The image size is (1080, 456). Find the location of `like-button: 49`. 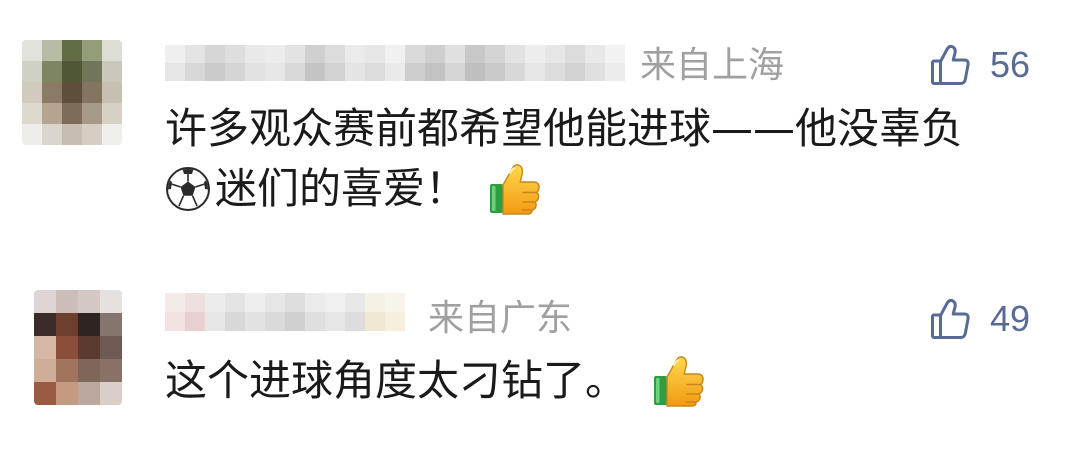

like-button: 49 is located at coordinates (980, 319).